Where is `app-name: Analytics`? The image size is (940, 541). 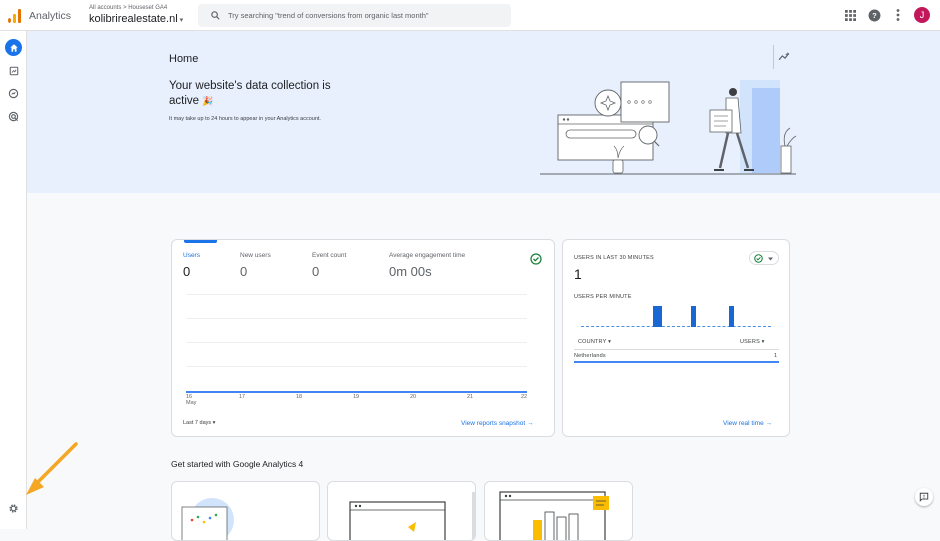
app-name: Analytics is located at coordinates (50, 16).